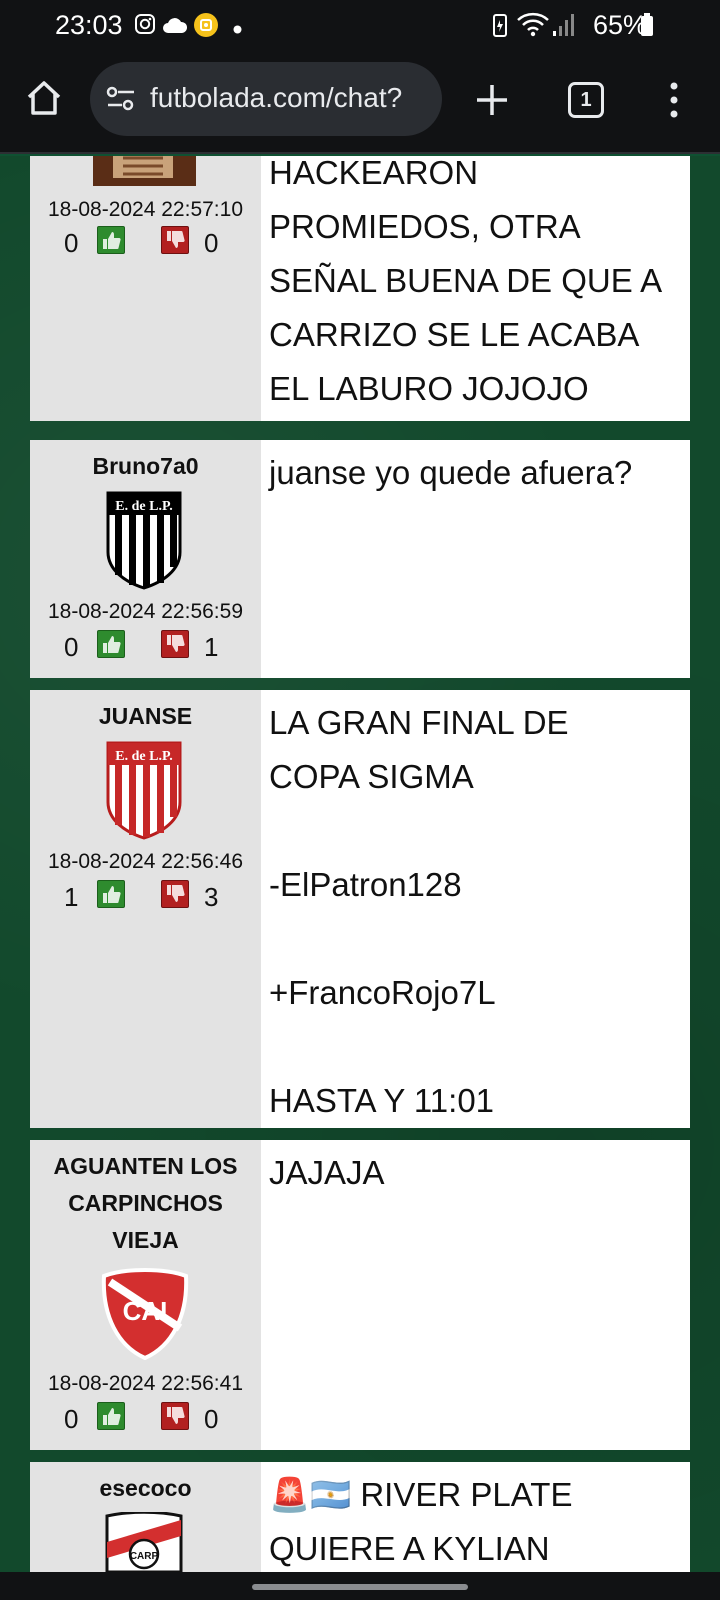  I want to click on home-icon, so click(44, 98).